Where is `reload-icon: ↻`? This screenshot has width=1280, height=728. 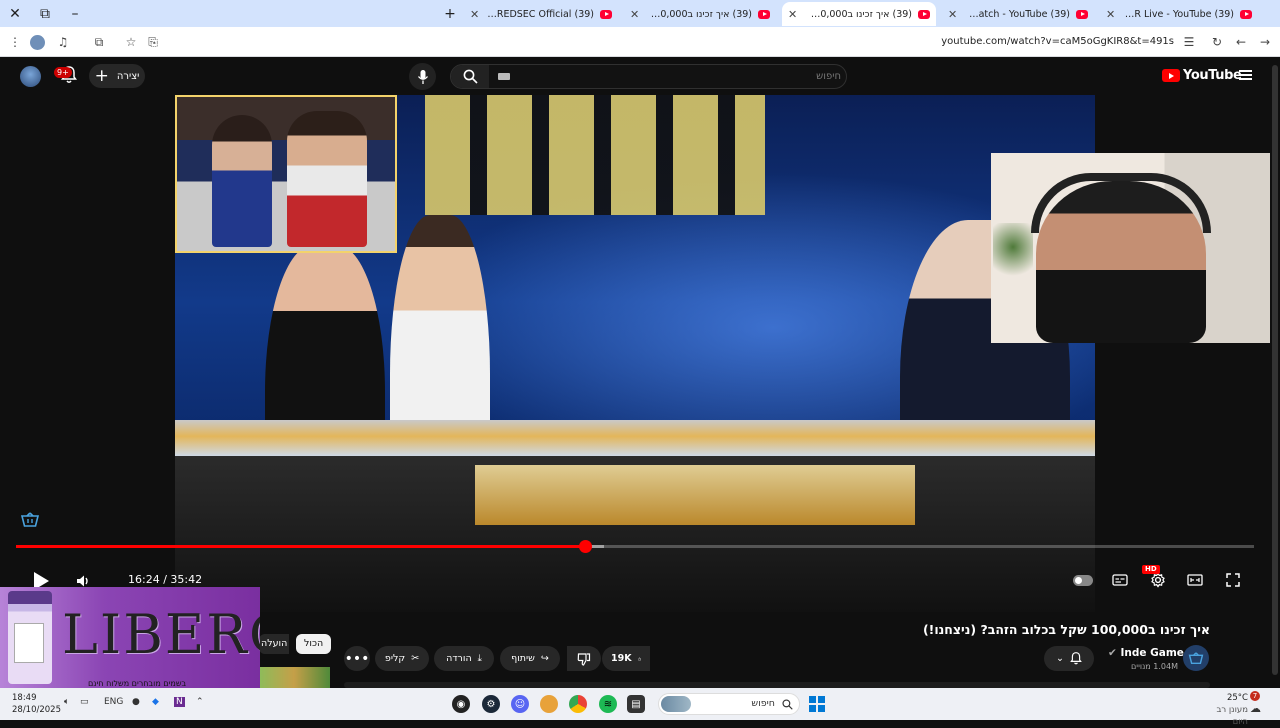 reload-icon: ↻ is located at coordinates (1217, 42).